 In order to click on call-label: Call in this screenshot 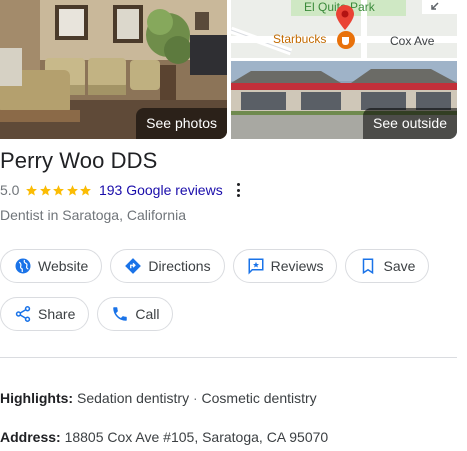, I will do `click(147, 314)`.